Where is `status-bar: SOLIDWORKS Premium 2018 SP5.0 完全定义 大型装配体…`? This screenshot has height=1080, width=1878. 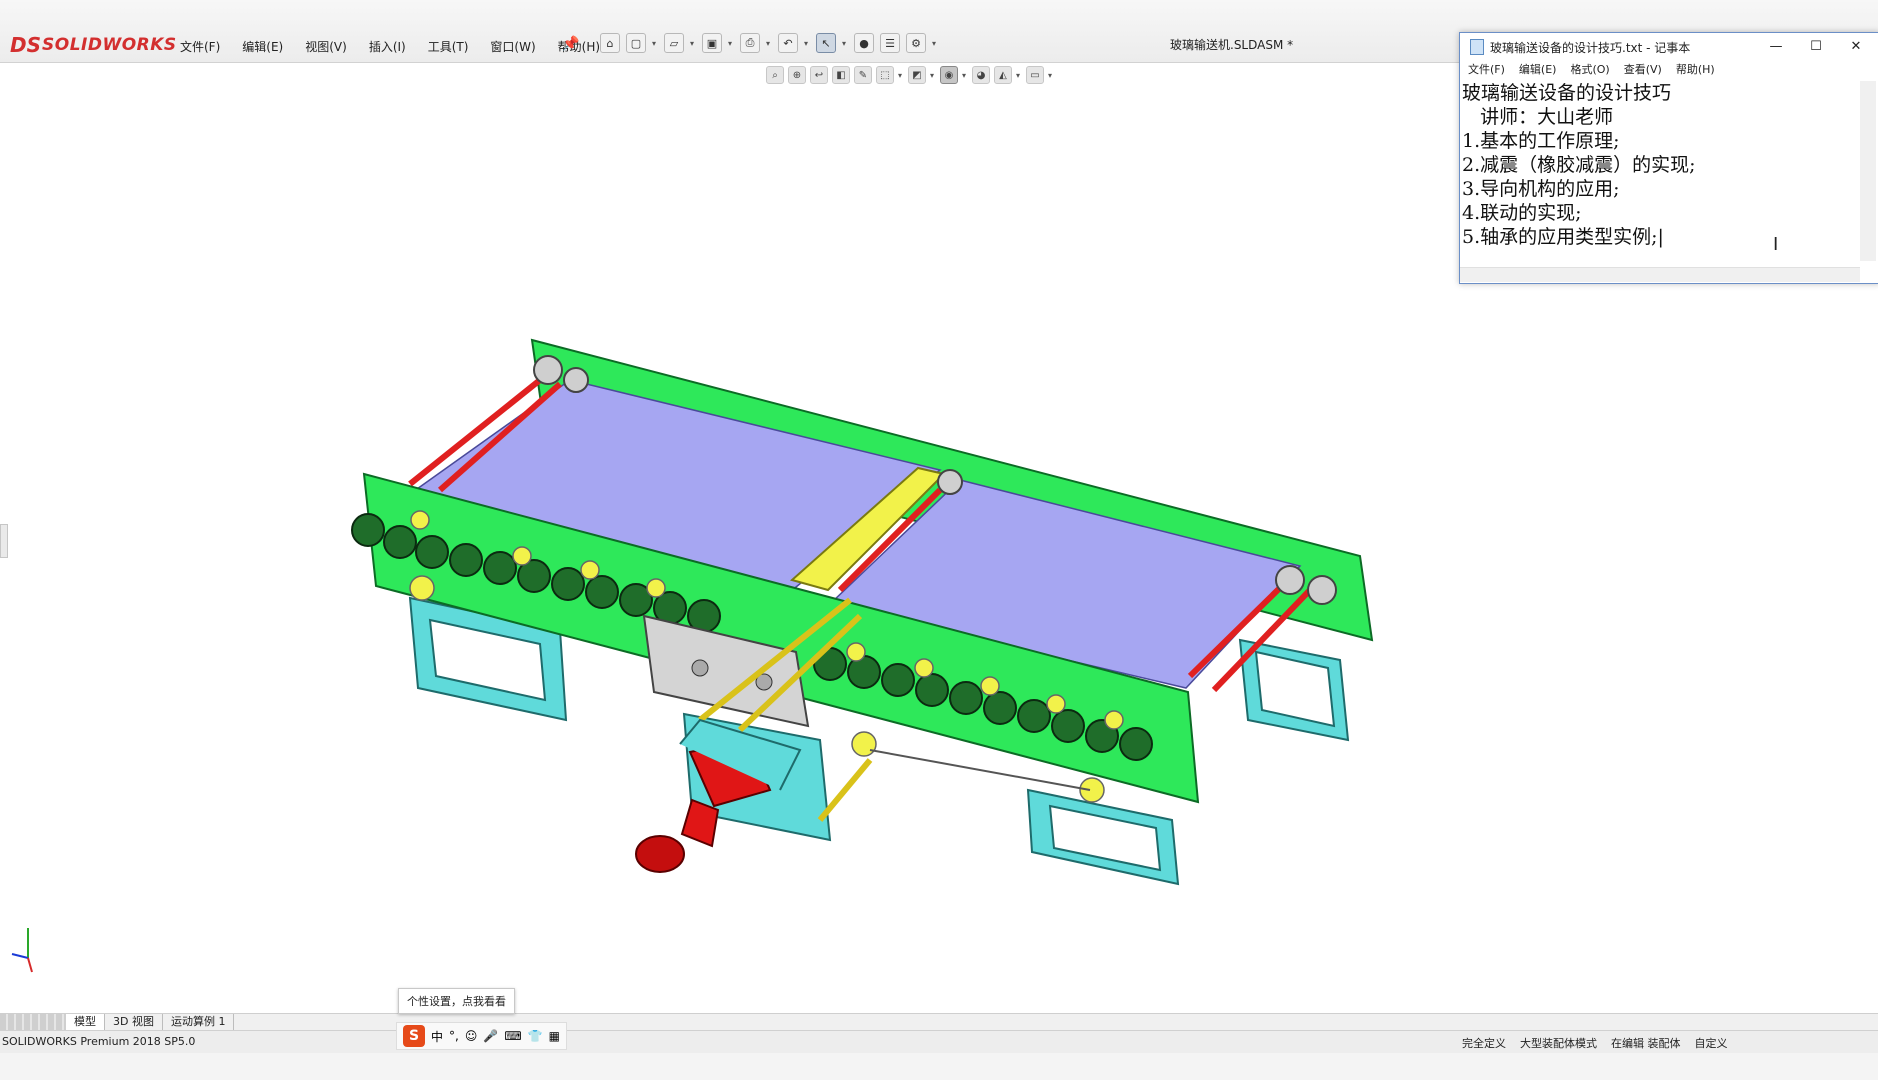
status-bar: SOLIDWORKS Premium 2018 SP5.0 完全定义 大型装配体… is located at coordinates (939, 1041).